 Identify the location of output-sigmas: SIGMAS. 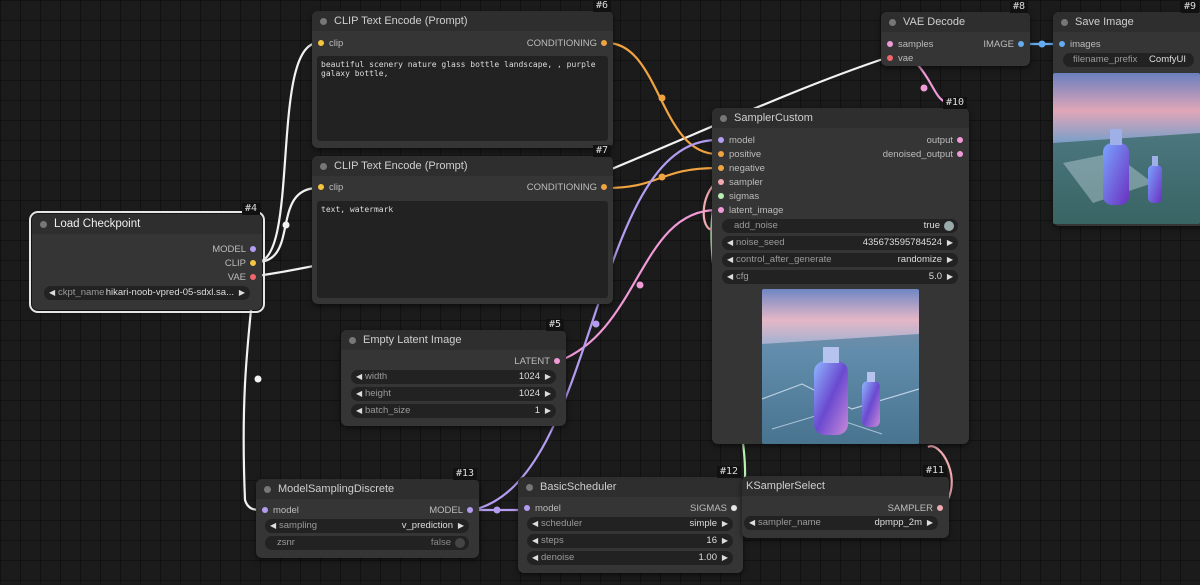
(714, 508).